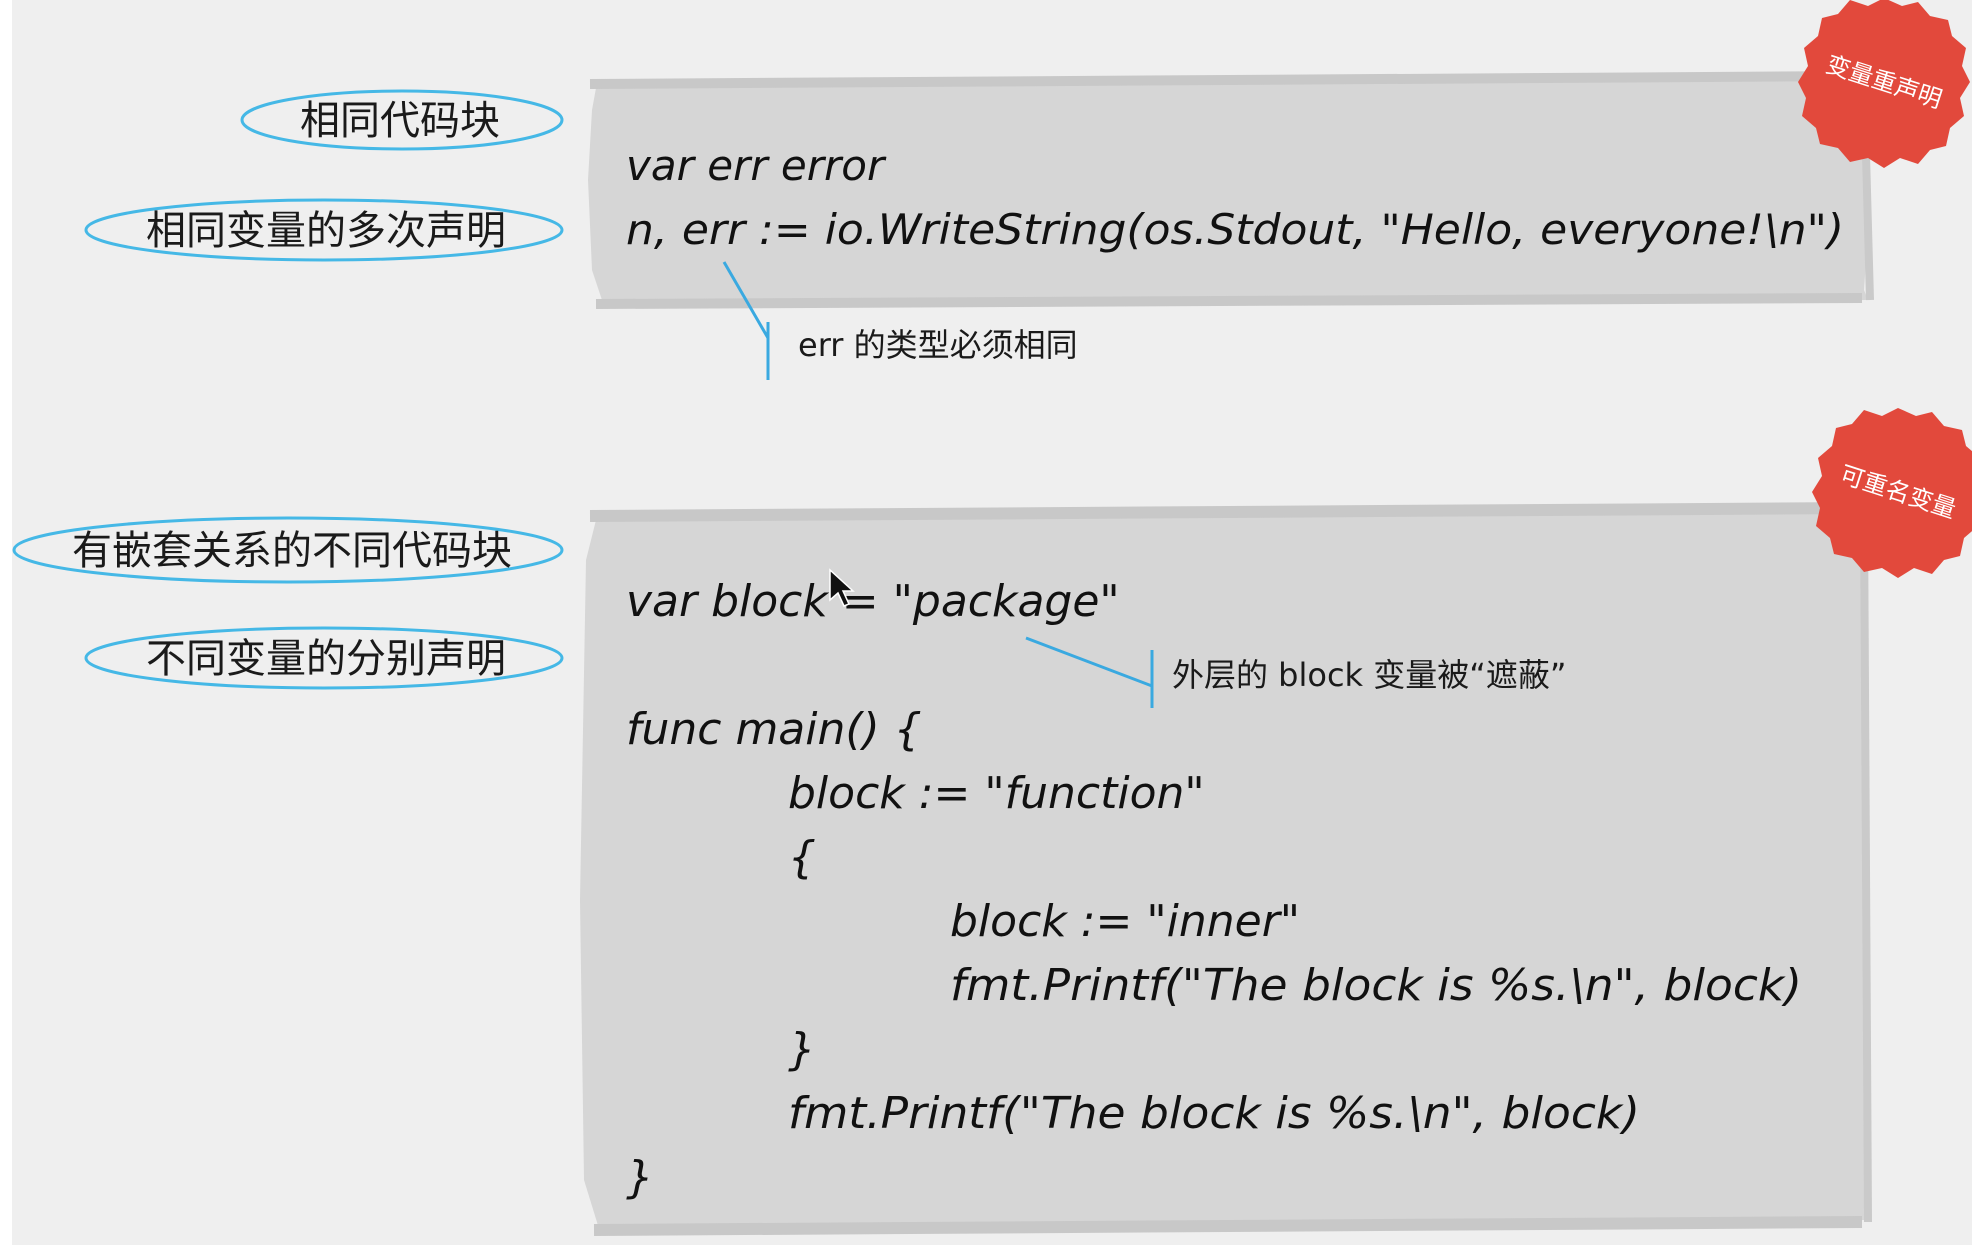 The width and height of the screenshot is (1972, 1254). What do you see at coordinates (292, 551) in the screenshot?
I see `label-text-nested-blocks: 有嵌套关系的不同代码块` at bounding box center [292, 551].